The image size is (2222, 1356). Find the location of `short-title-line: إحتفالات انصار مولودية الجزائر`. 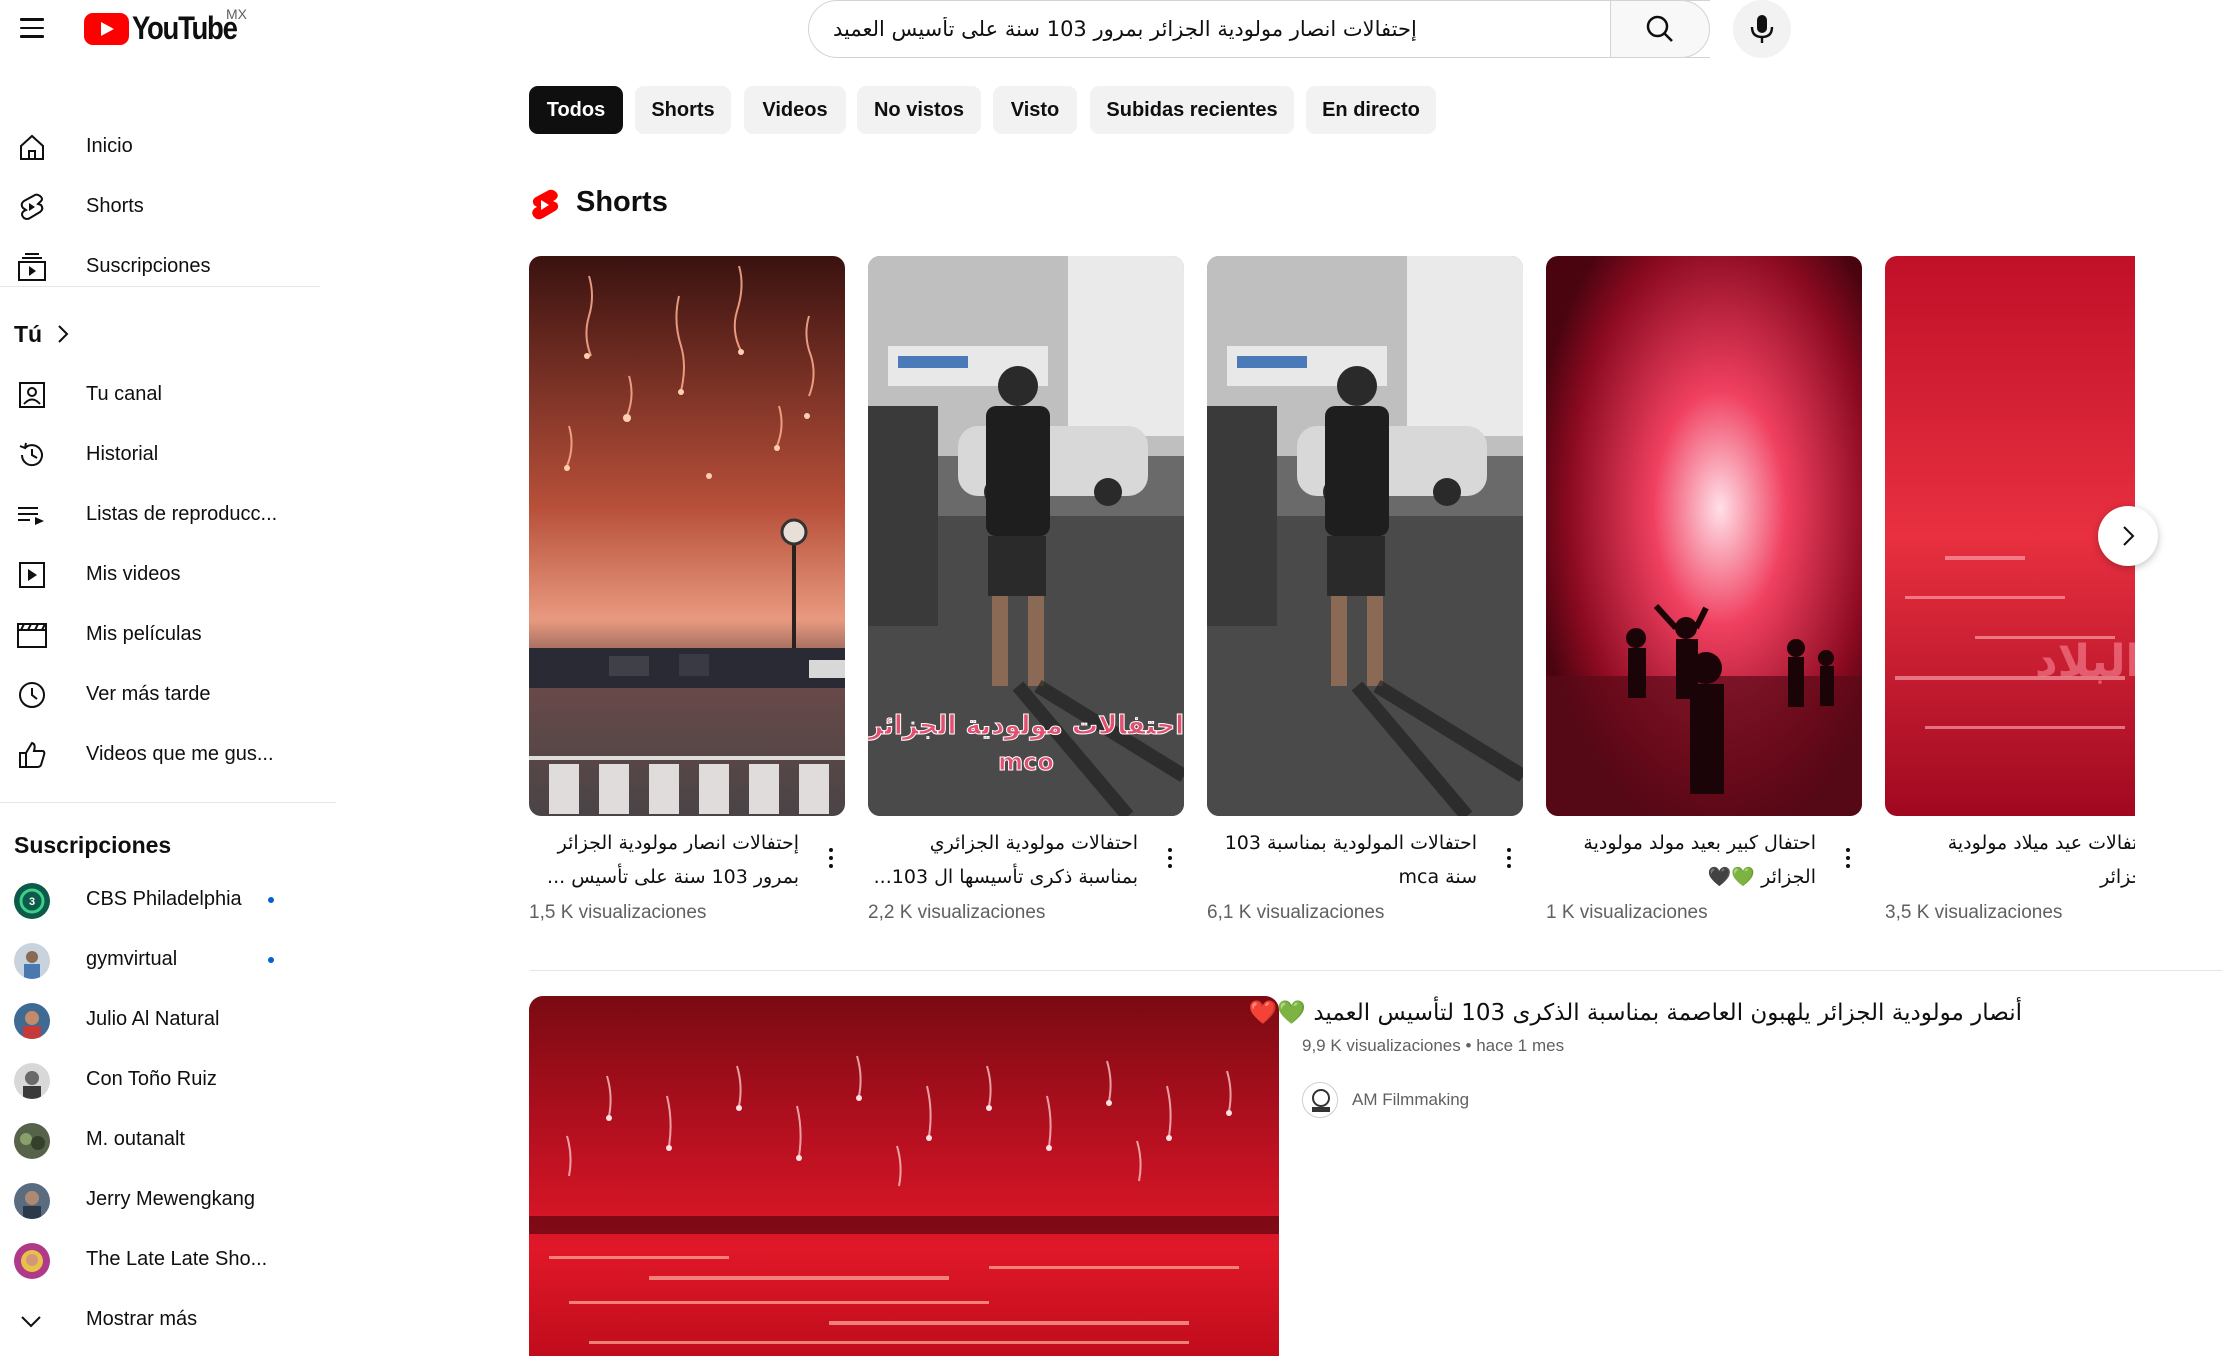

short-title-line: إحتفالات انصار مولودية الجزائر is located at coordinates (678, 843).